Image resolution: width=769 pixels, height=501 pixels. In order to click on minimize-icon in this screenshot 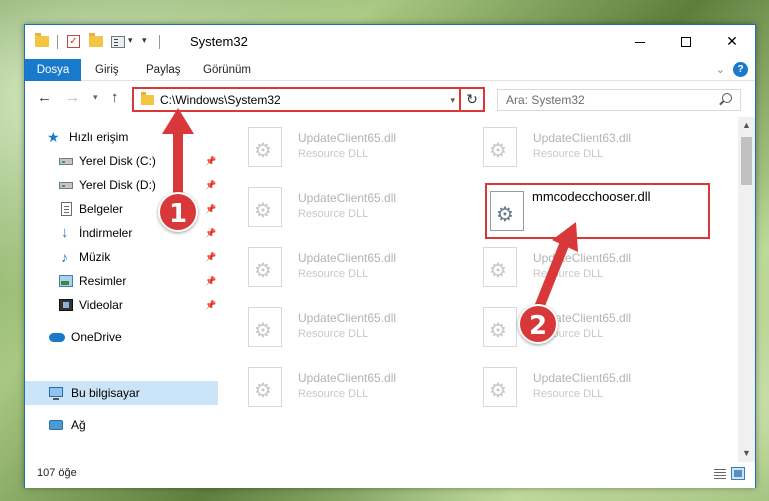, I will do `click(640, 42)`.